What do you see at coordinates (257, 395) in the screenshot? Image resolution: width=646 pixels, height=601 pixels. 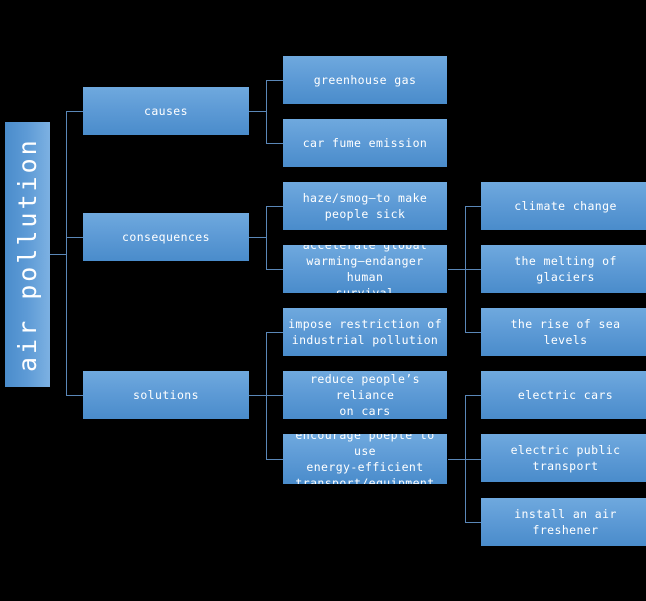 I see `connector-solutions-stub` at bounding box center [257, 395].